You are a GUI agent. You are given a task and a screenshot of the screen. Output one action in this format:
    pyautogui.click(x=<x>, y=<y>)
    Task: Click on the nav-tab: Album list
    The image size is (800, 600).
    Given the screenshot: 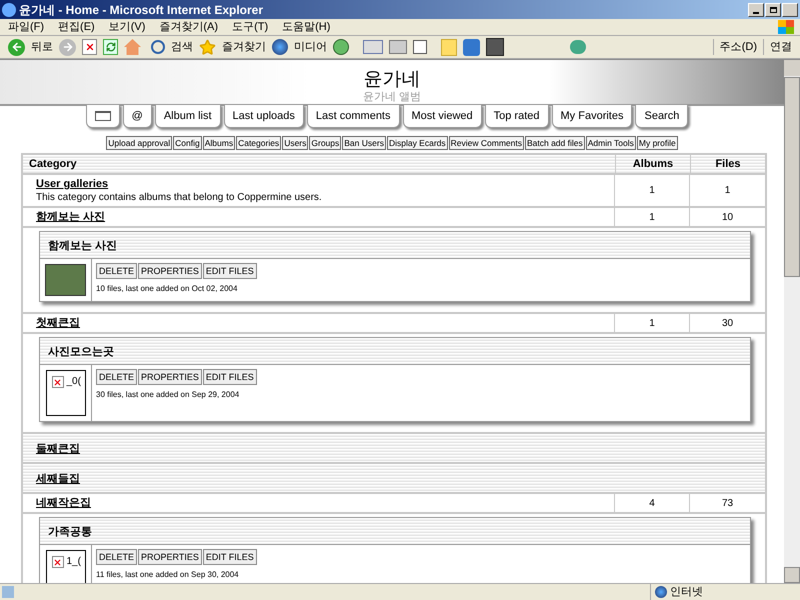 What is the action you would take?
    pyautogui.click(x=187, y=116)
    